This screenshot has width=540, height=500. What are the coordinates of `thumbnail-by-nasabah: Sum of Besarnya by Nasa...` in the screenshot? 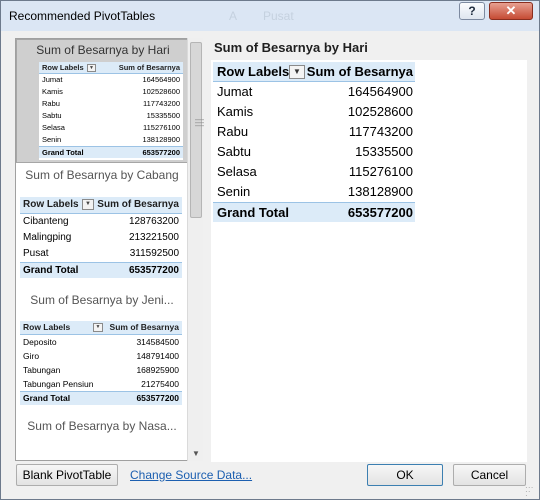 It's located at (102, 436).